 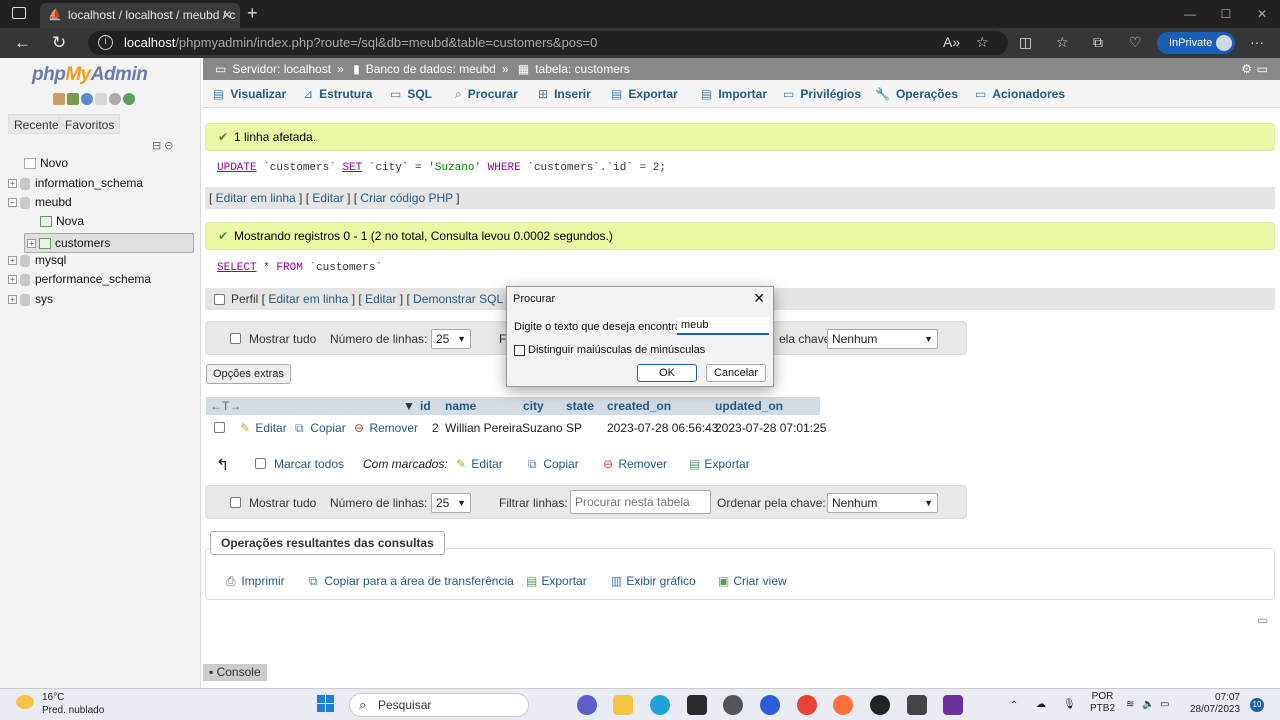 What do you see at coordinates (843, 705) in the screenshot?
I see `firefox-icon` at bounding box center [843, 705].